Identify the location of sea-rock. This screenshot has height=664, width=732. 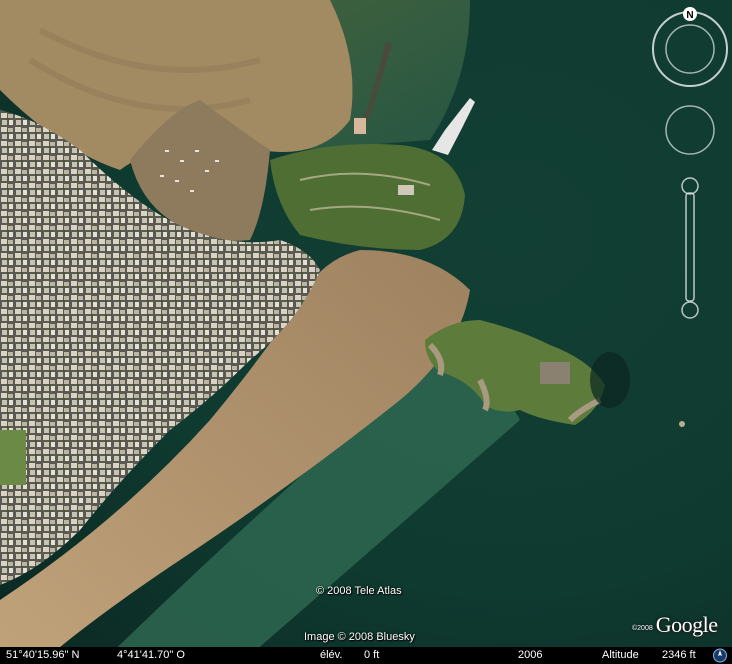
(682, 424).